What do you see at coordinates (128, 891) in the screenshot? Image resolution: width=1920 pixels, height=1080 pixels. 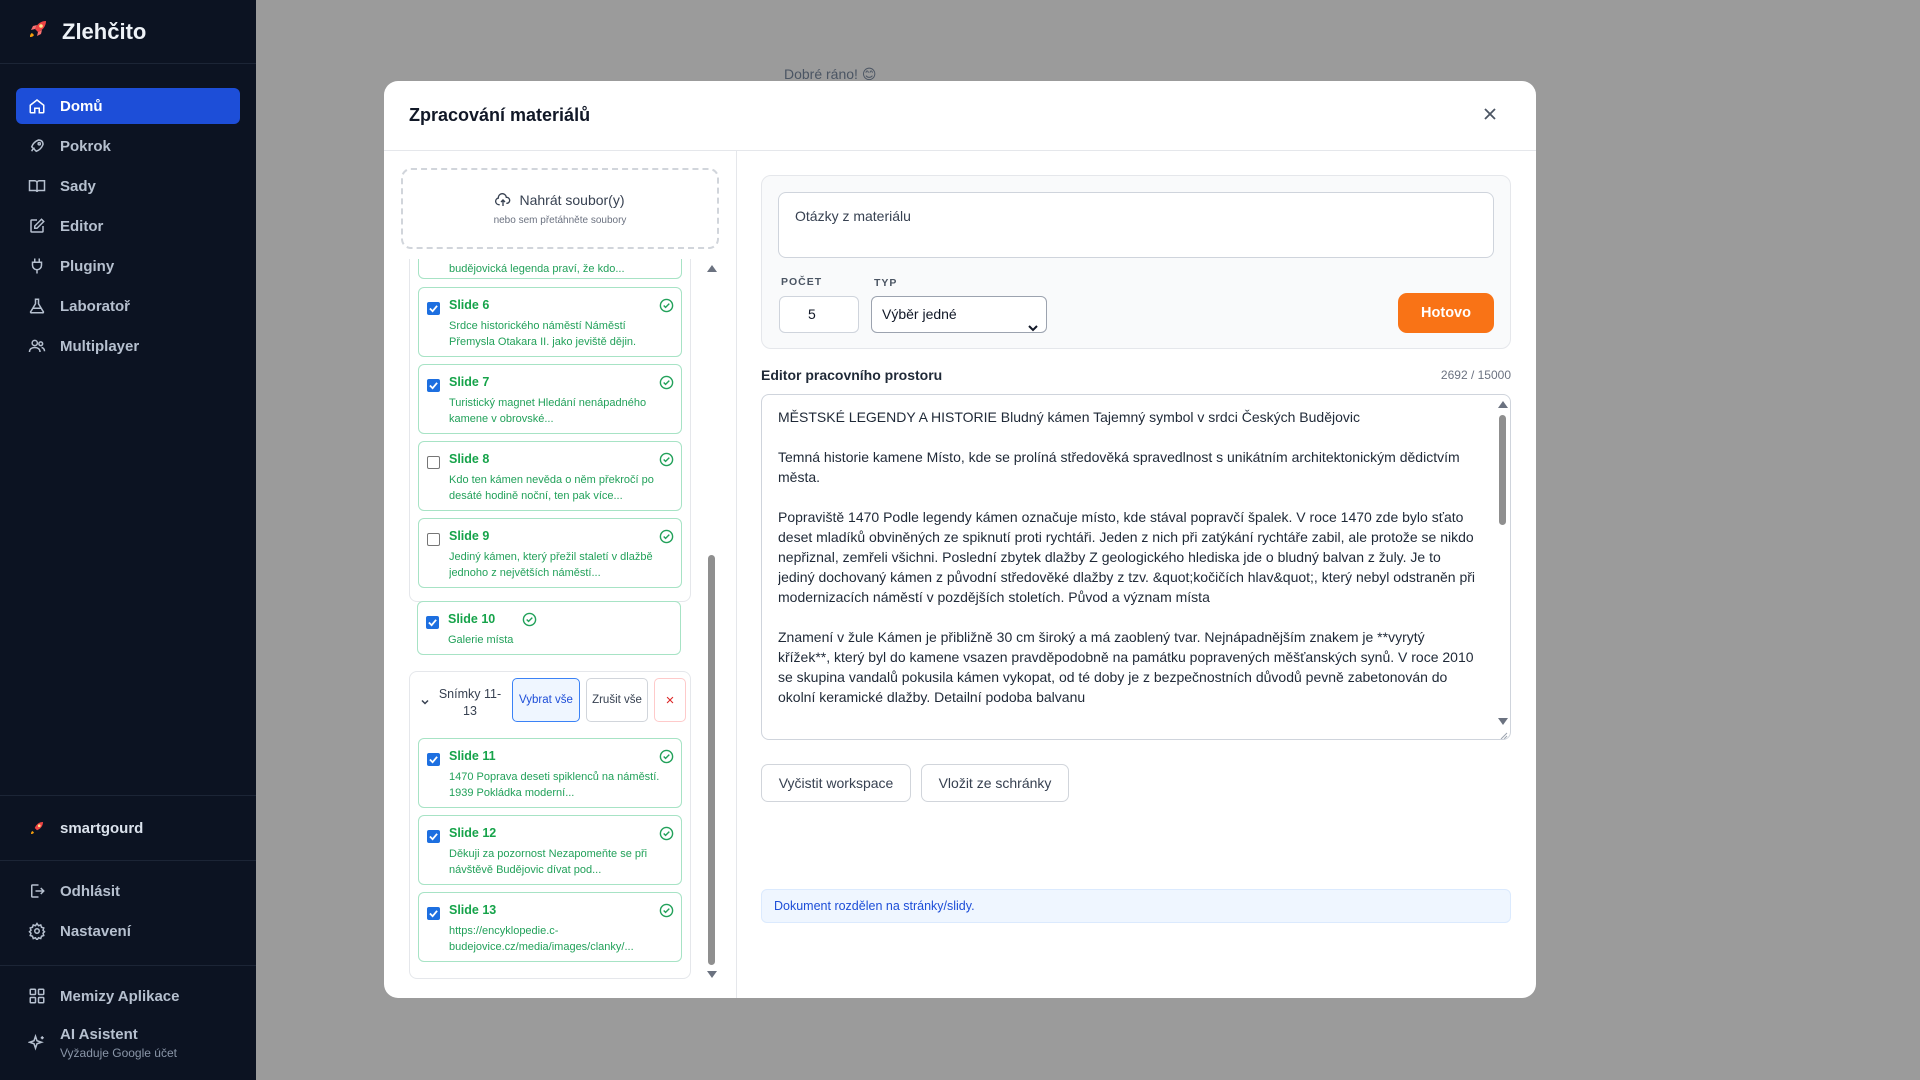 I see `logout-button: Odhlásit` at bounding box center [128, 891].